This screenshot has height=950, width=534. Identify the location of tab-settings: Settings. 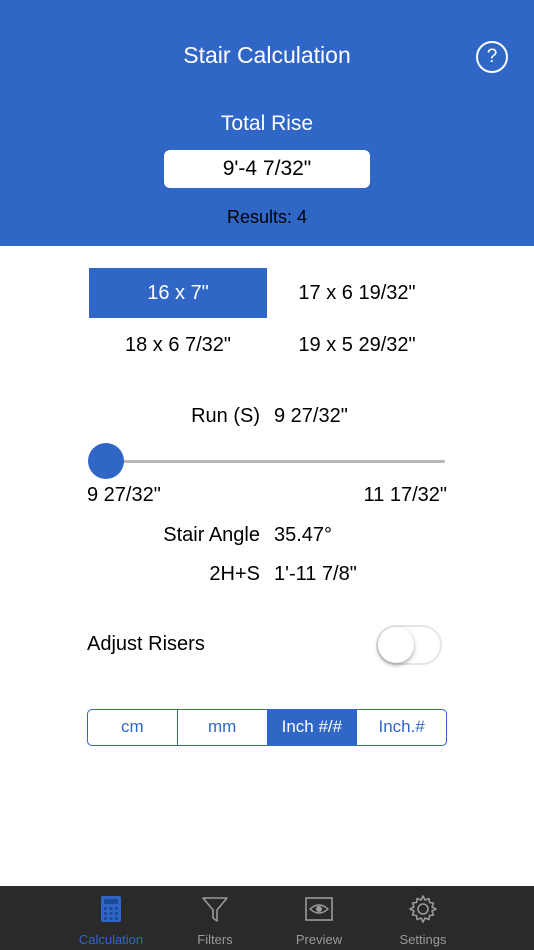
(423, 918).